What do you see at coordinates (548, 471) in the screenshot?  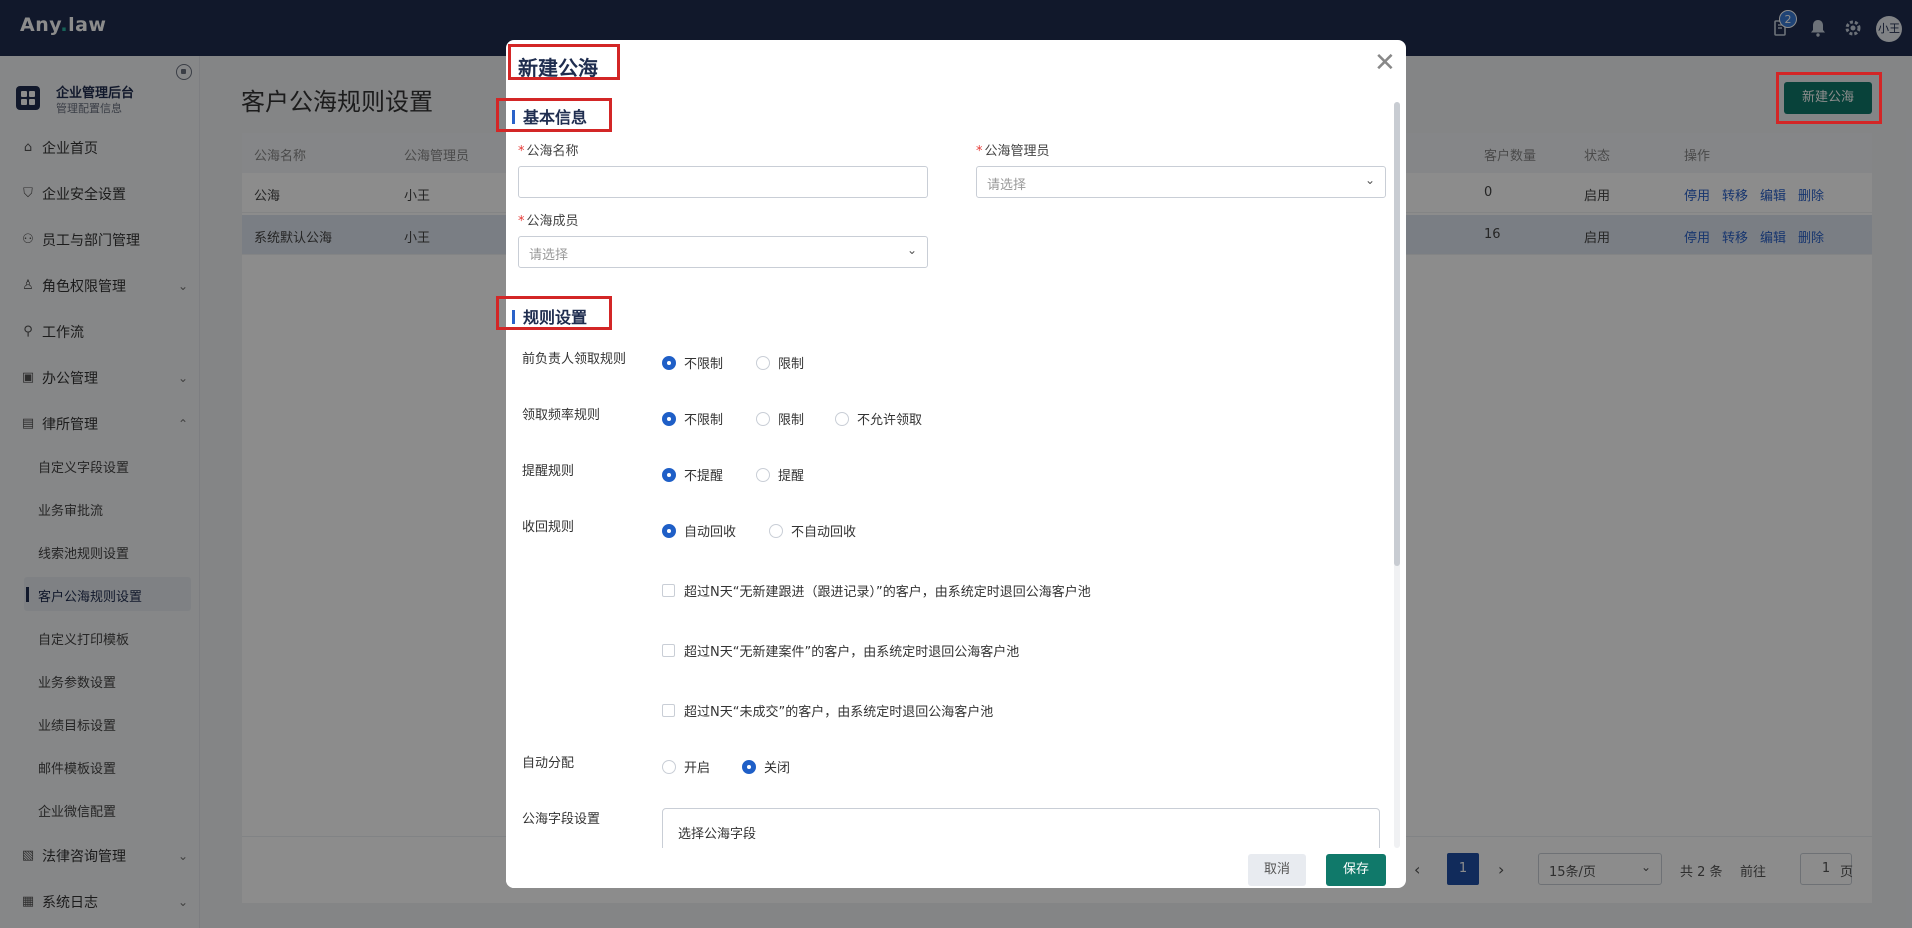 I see `remind-rule-label: 提醒规则` at bounding box center [548, 471].